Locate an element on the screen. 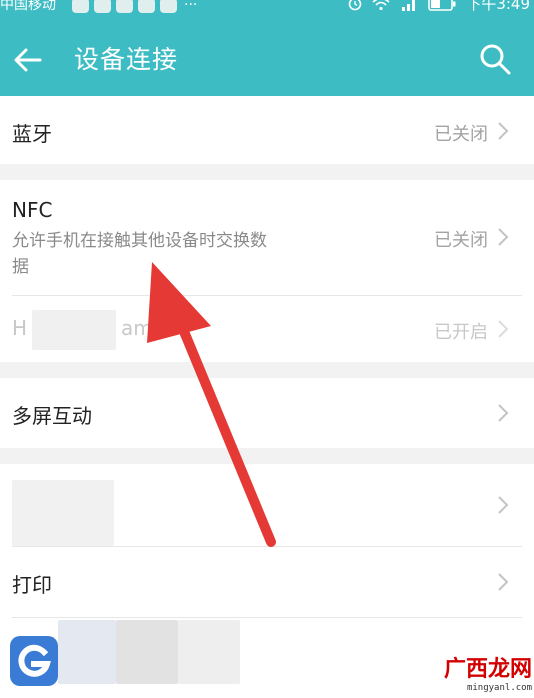 This screenshot has height=698, width=534. watermark-text: 广西龙网 is located at coordinates (487, 669).